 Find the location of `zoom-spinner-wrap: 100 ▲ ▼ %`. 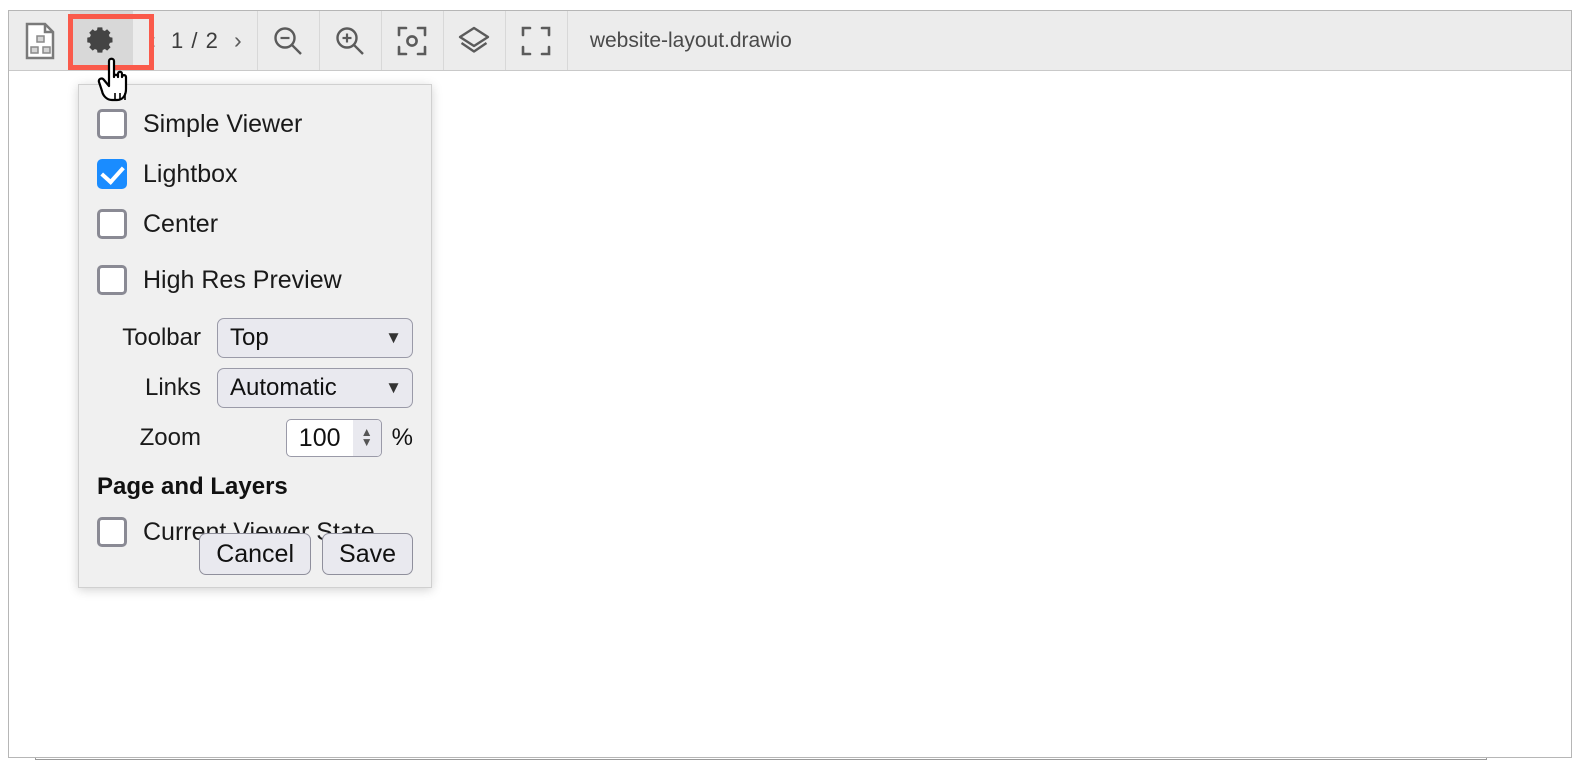

zoom-spinner-wrap: 100 ▲ ▼ % is located at coordinates (315, 438).